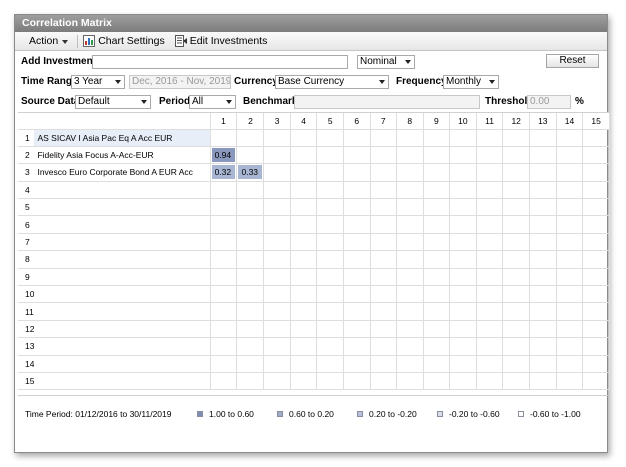  I want to click on matrix-row: 1 AS SICAV I Asia Pac Eq A Acc EUR, so click(314, 138).